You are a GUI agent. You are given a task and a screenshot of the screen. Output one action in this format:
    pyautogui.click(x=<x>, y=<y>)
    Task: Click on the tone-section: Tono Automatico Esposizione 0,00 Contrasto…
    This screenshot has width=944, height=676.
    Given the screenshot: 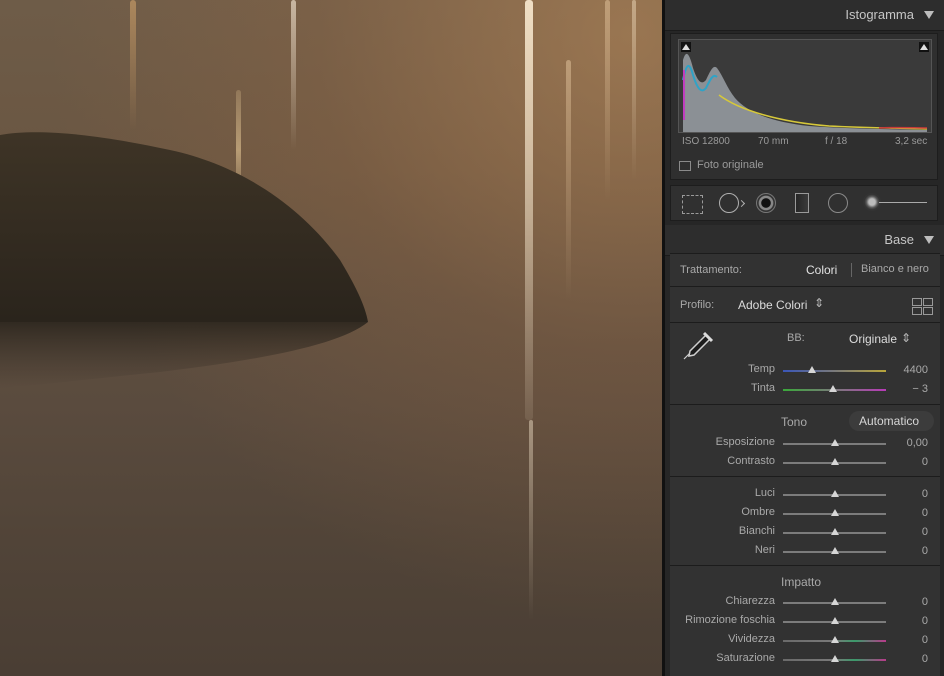 What is the action you would take?
    pyautogui.click(x=805, y=440)
    